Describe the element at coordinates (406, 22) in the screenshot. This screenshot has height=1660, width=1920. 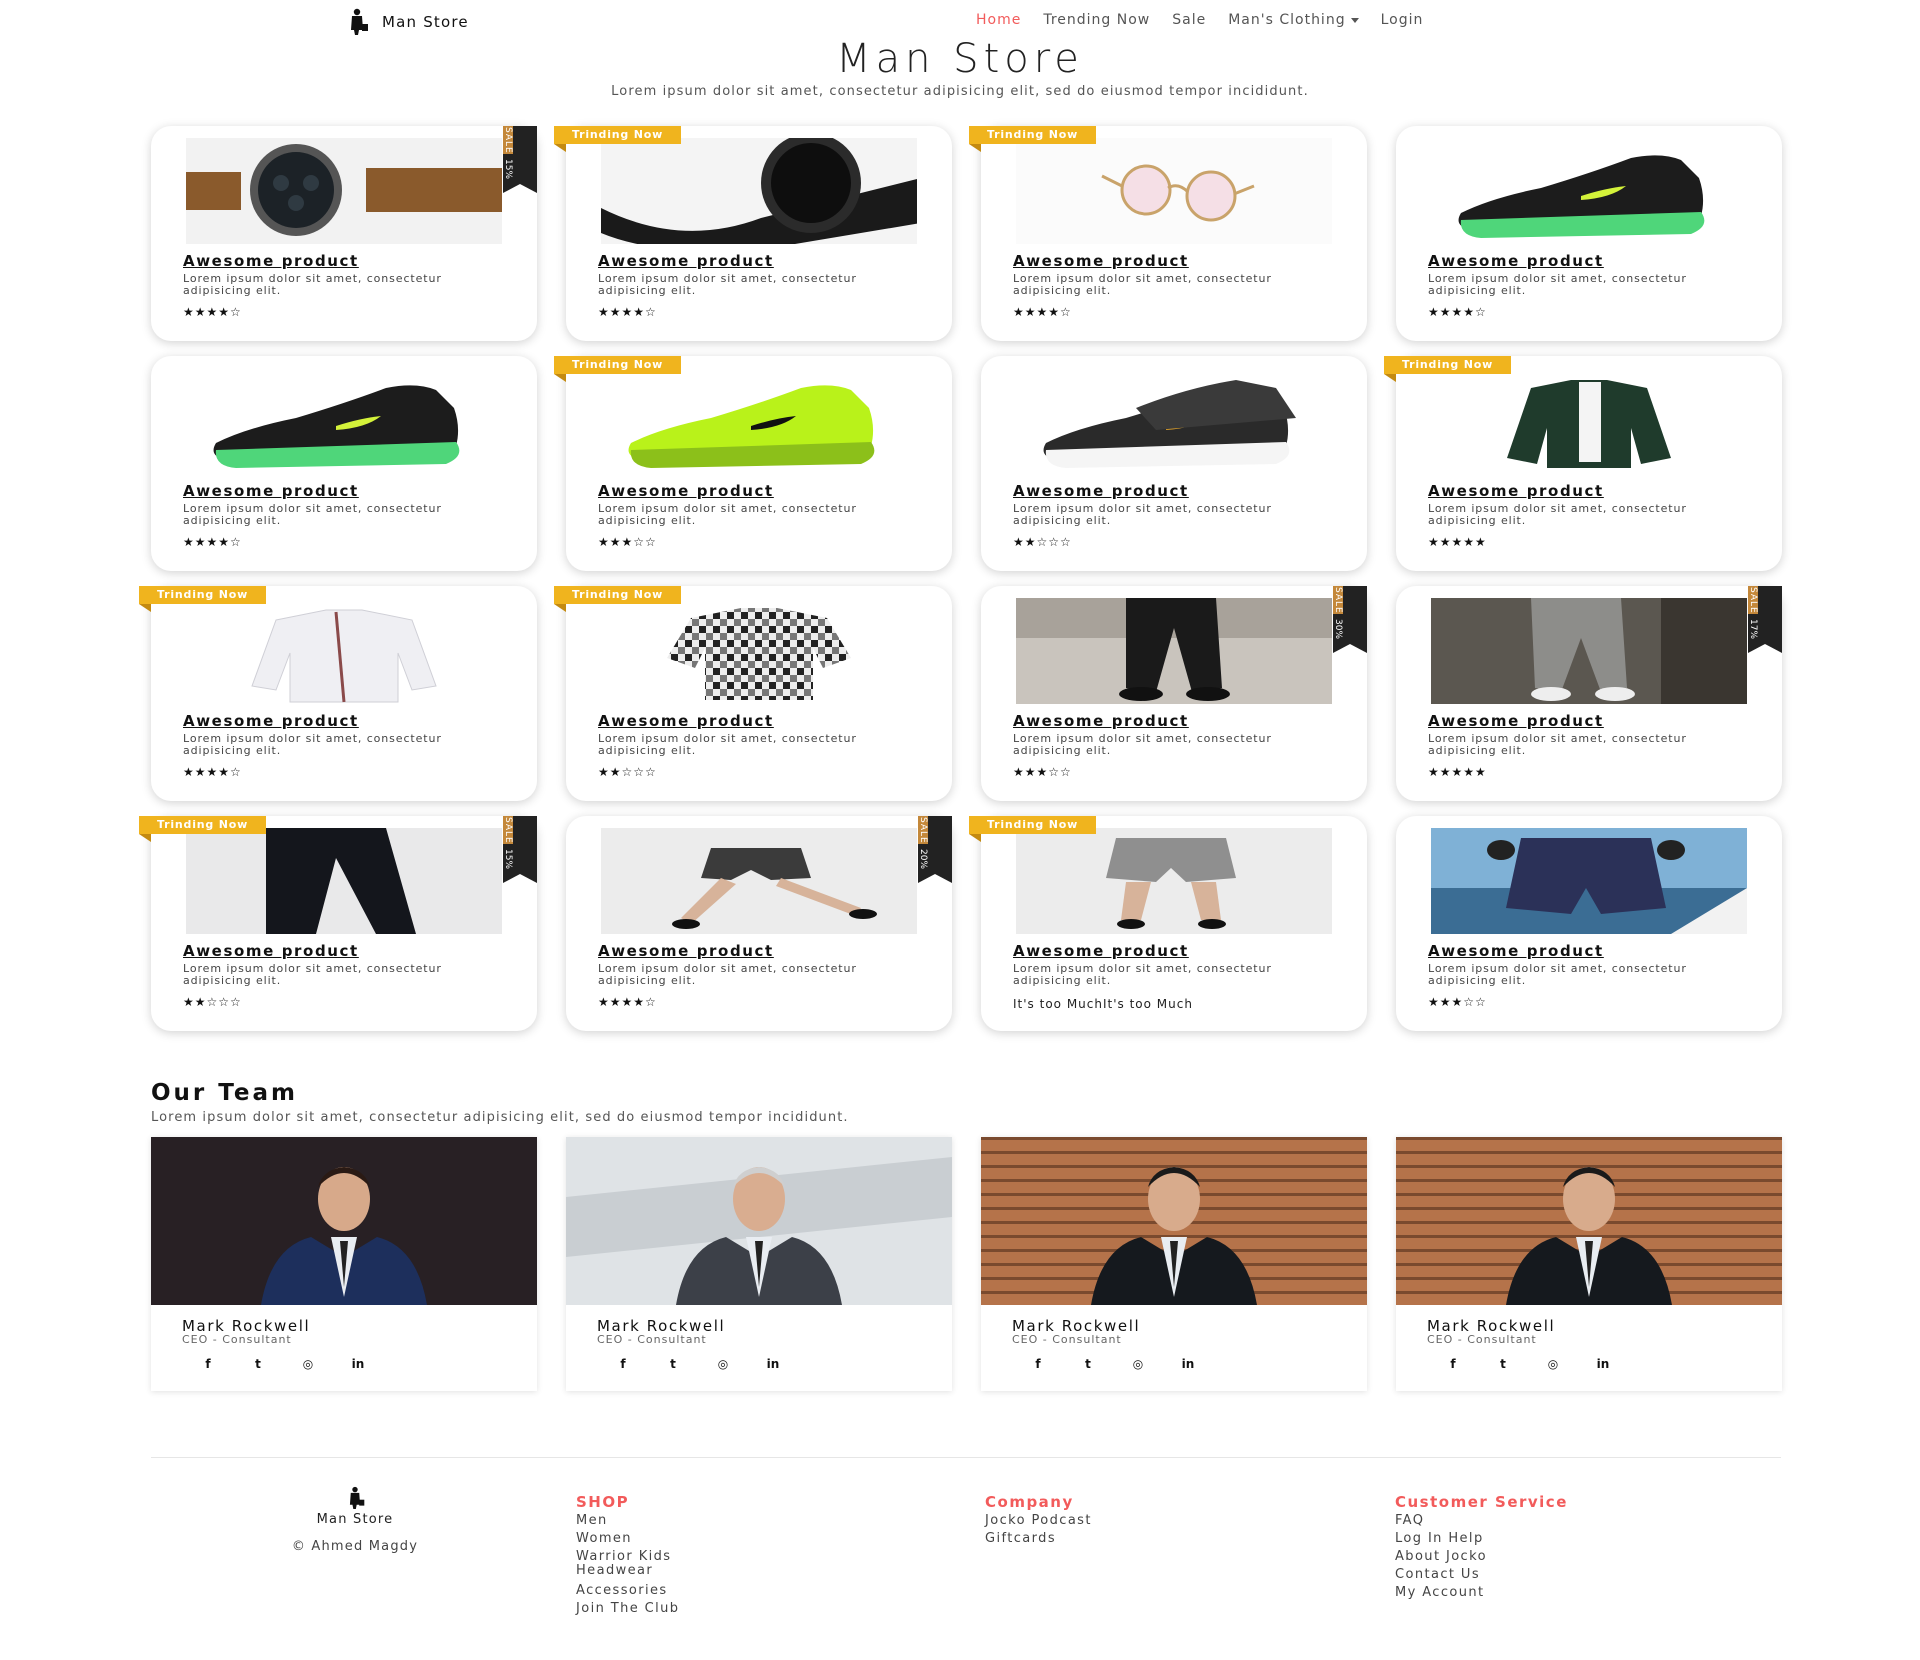
I see `brand: Man Store` at that location.